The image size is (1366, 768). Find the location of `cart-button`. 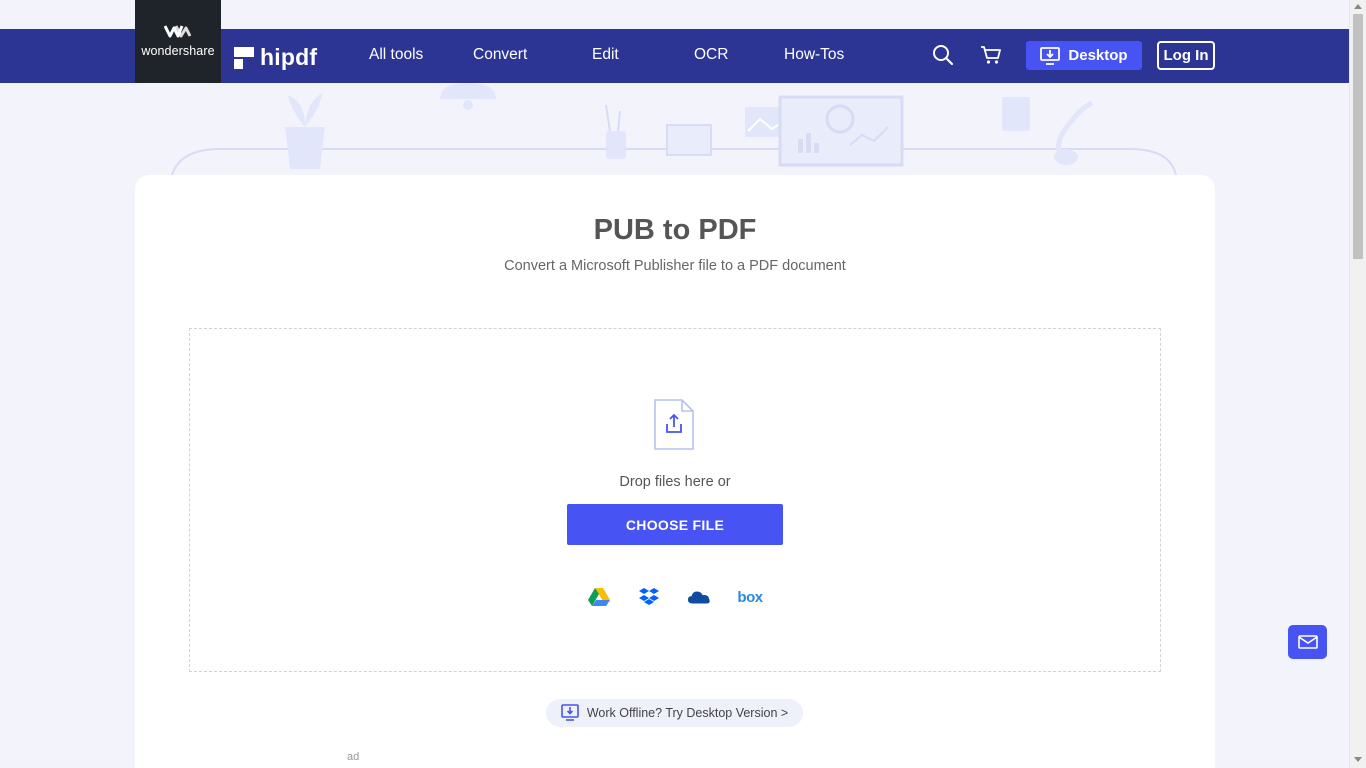

cart-button is located at coordinates (991, 55).